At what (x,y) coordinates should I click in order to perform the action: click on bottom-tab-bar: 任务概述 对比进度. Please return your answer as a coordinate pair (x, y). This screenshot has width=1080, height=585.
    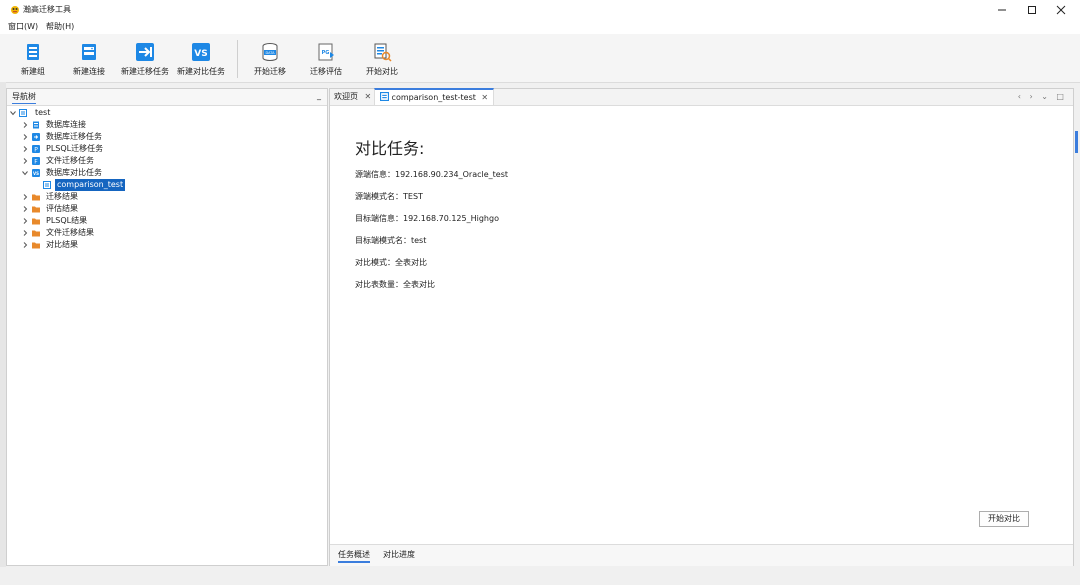
    Looking at the image, I should click on (701, 555).